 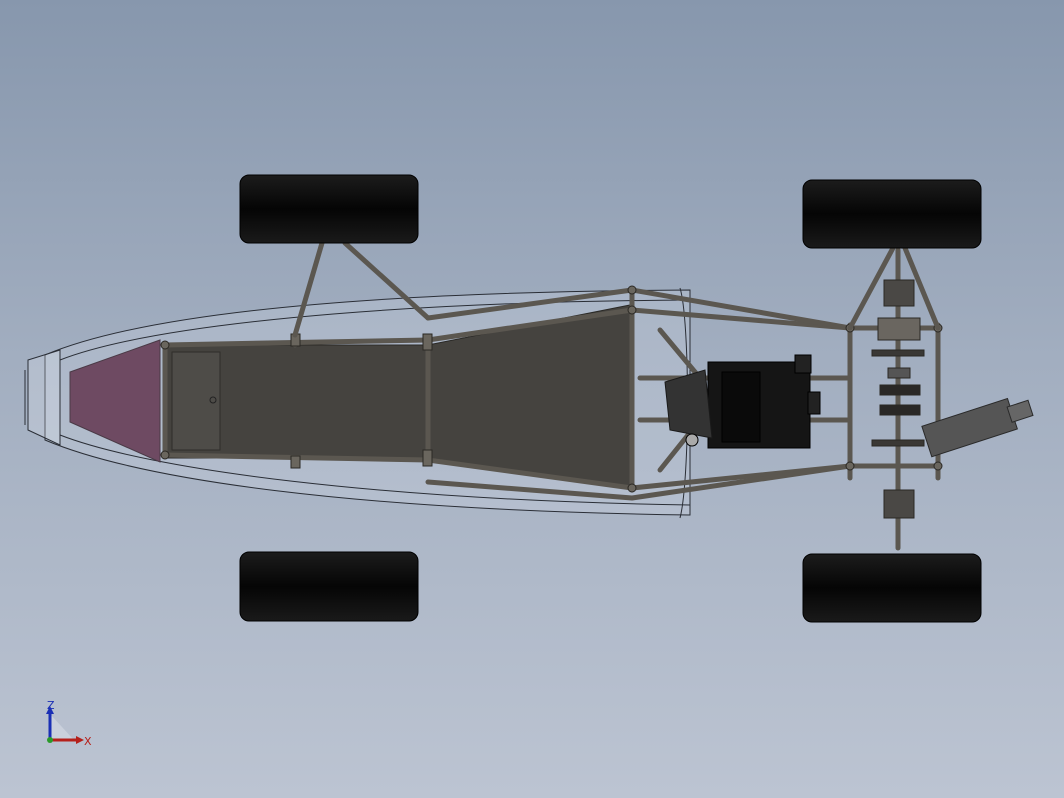 What do you see at coordinates (892, 214) in the screenshot?
I see `rear-left-tire` at bounding box center [892, 214].